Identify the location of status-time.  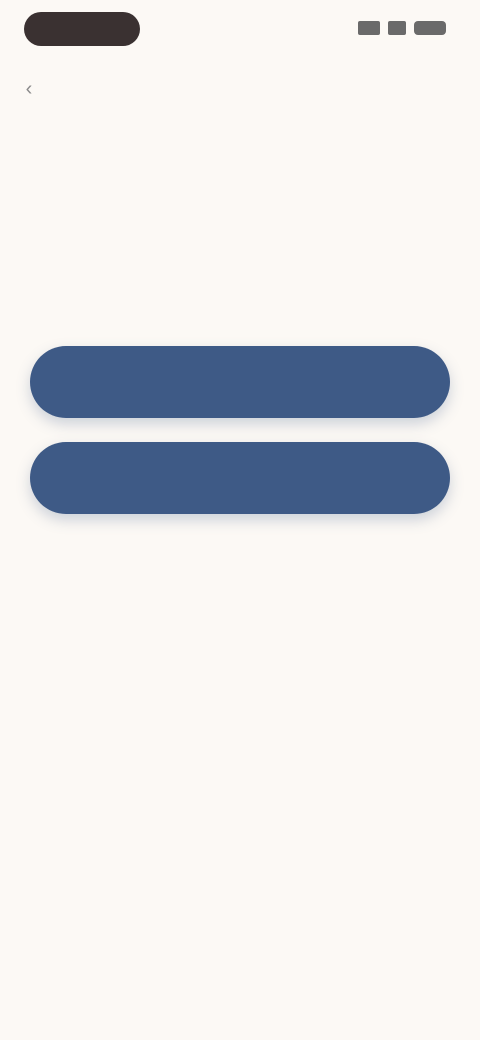
(82, 29).